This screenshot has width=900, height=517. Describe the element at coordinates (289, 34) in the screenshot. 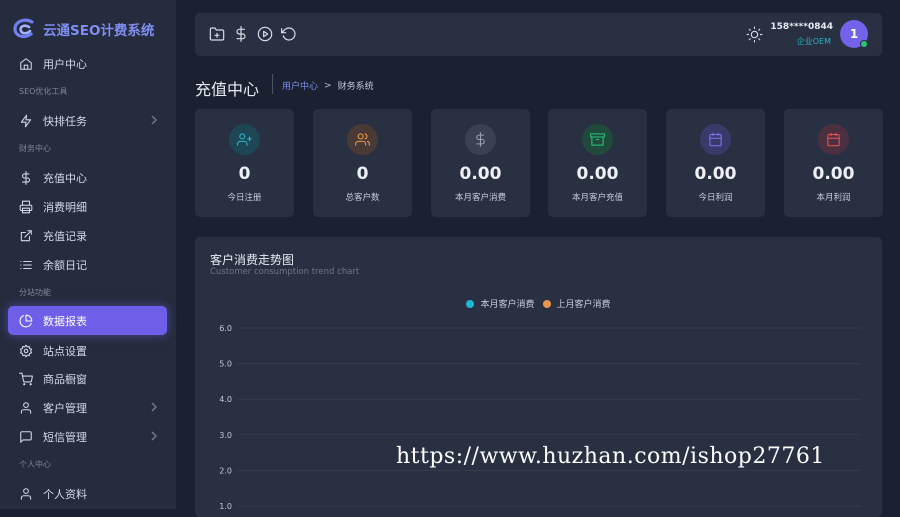

I see `refresh-icon` at that location.